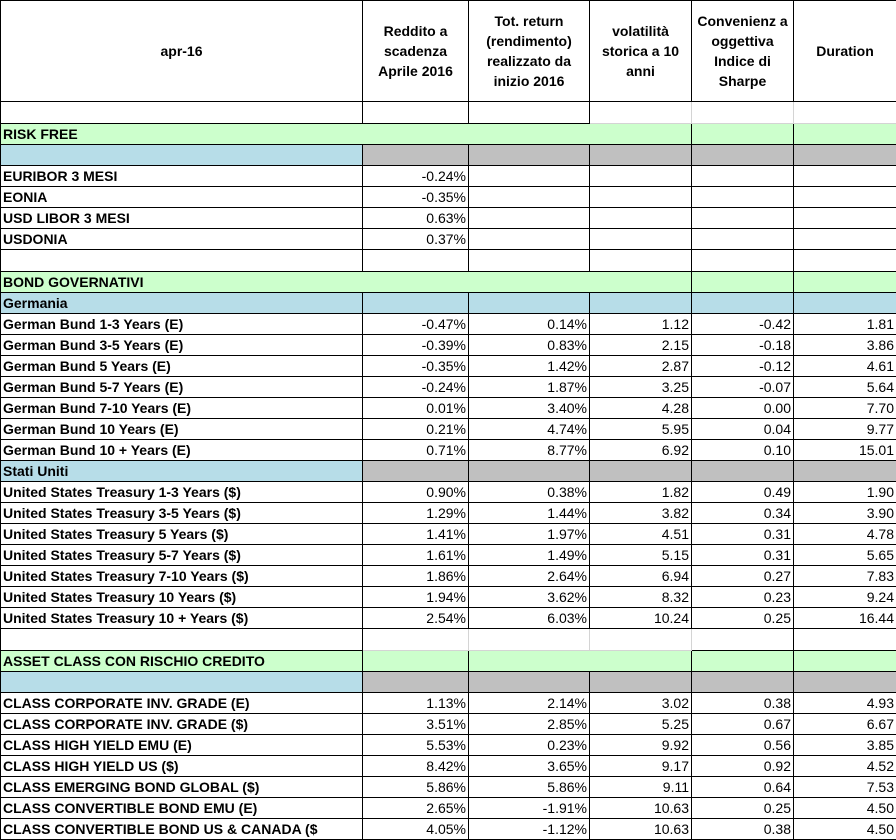 The height and width of the screenshot is (840, 896). Describe the element at coordinates (416, 745) in the screenshot. I see `yield-cell: 5.53%` at that location.